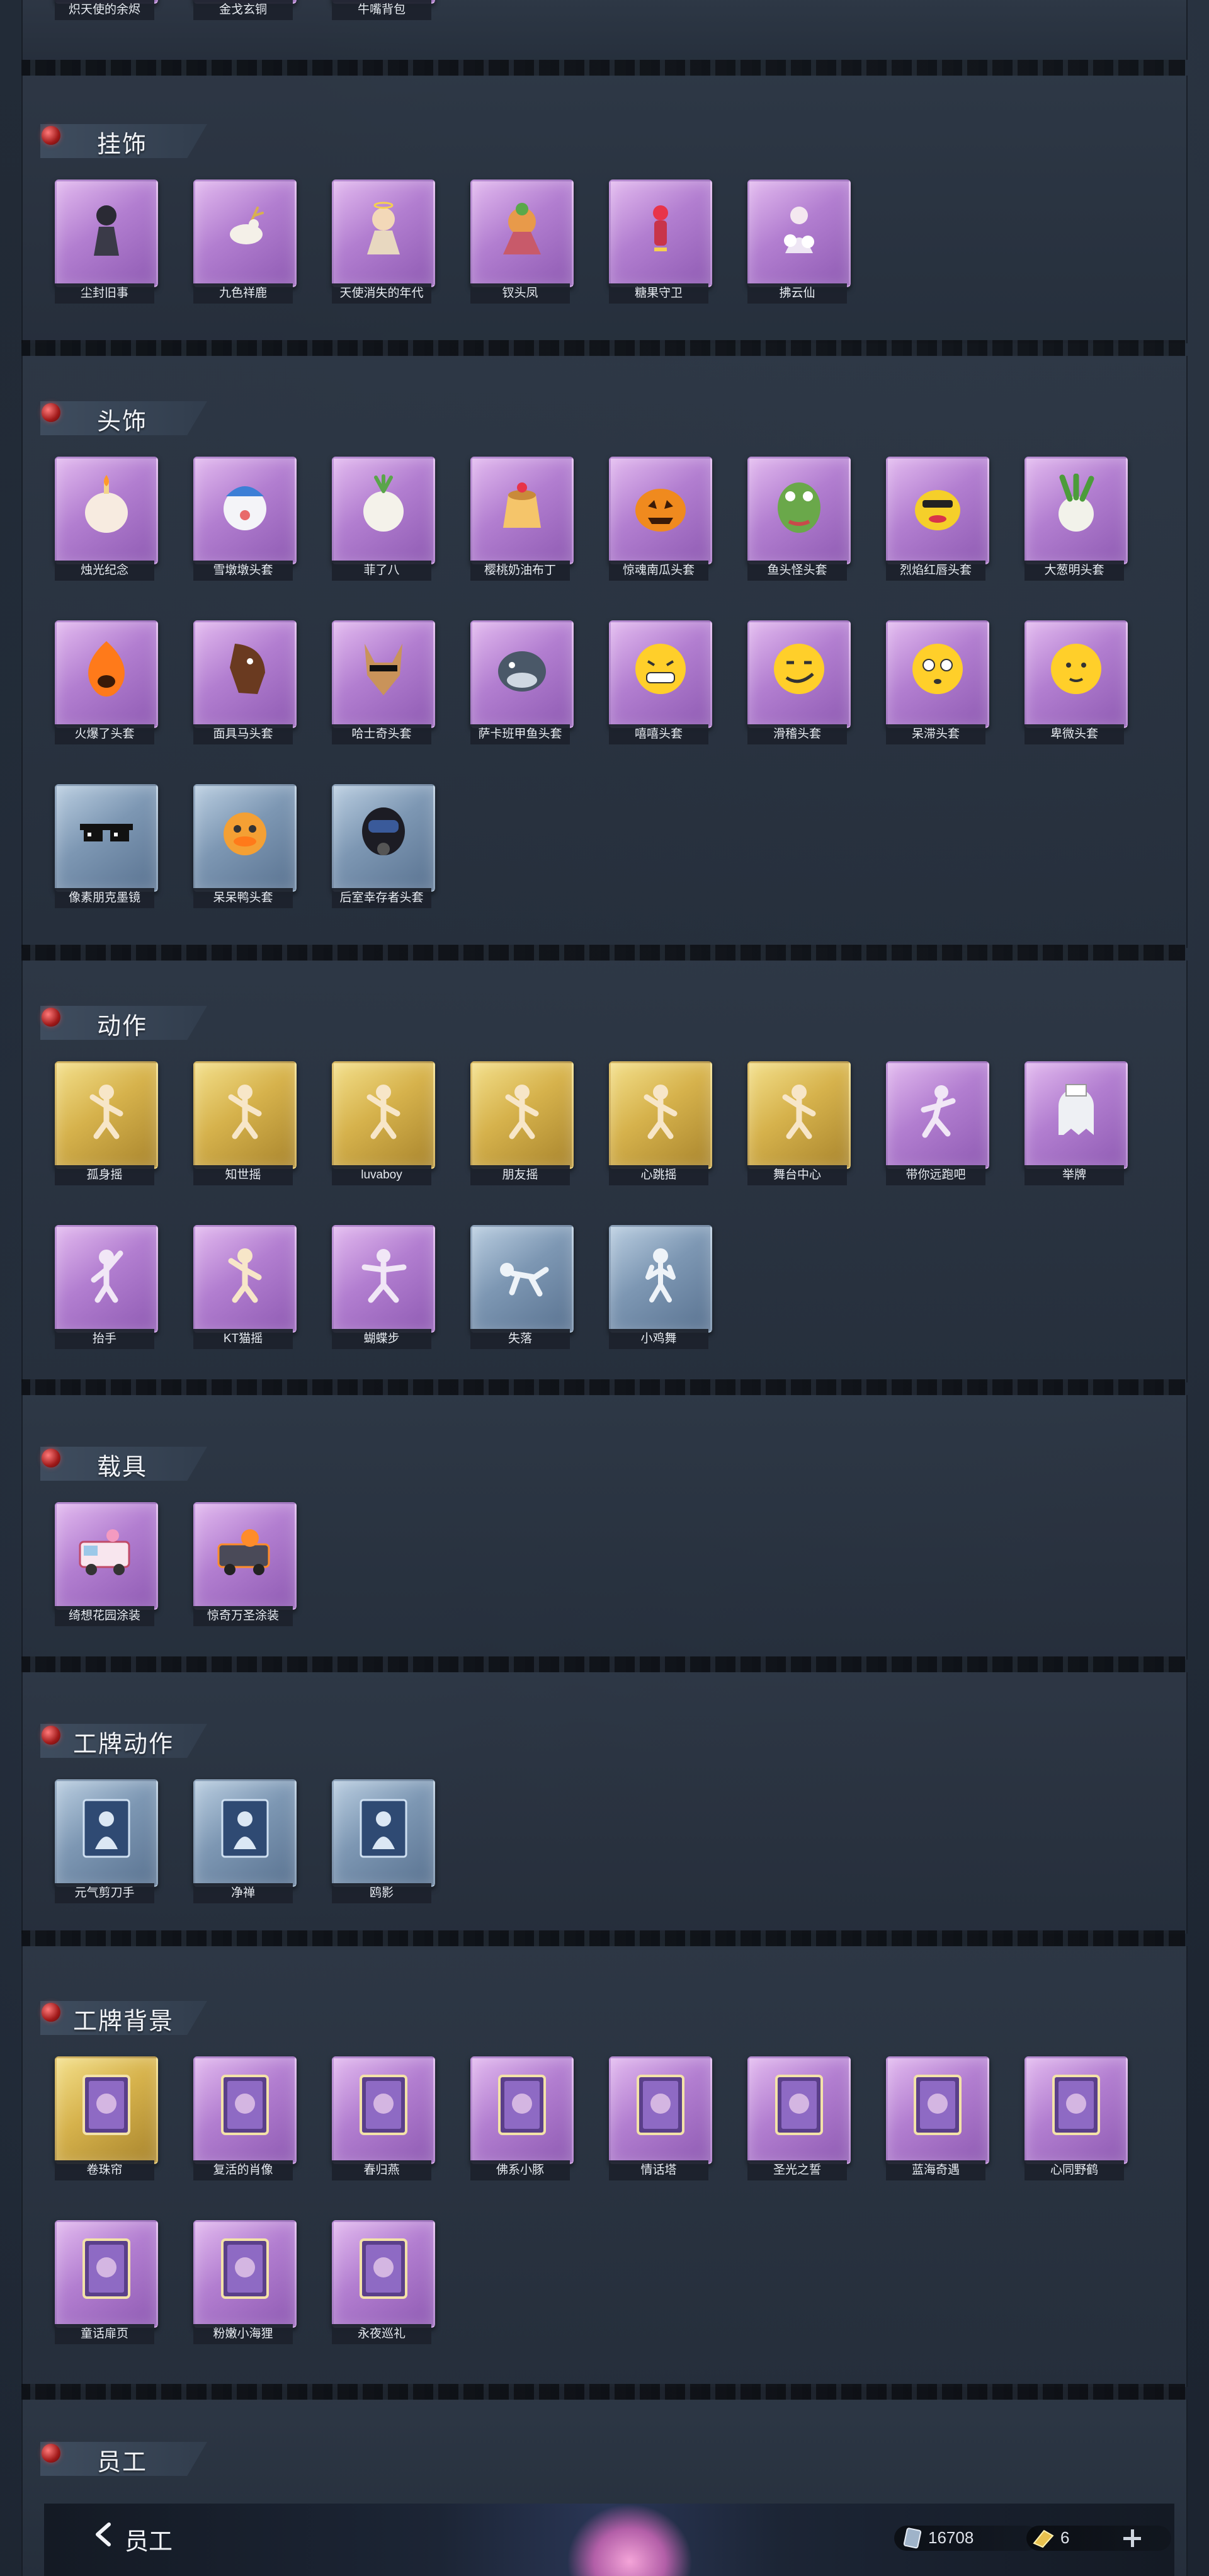 This screenshot has width=1209, height=2576. I want to click on item-tile: 圣光之誓, so click(799, 2118).